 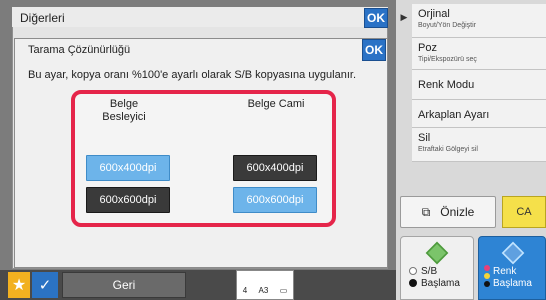 What do you see at coordinates (487, 276) in the screenshot?
I see `yellow-dot-icon` at bounding box center [487, 276].